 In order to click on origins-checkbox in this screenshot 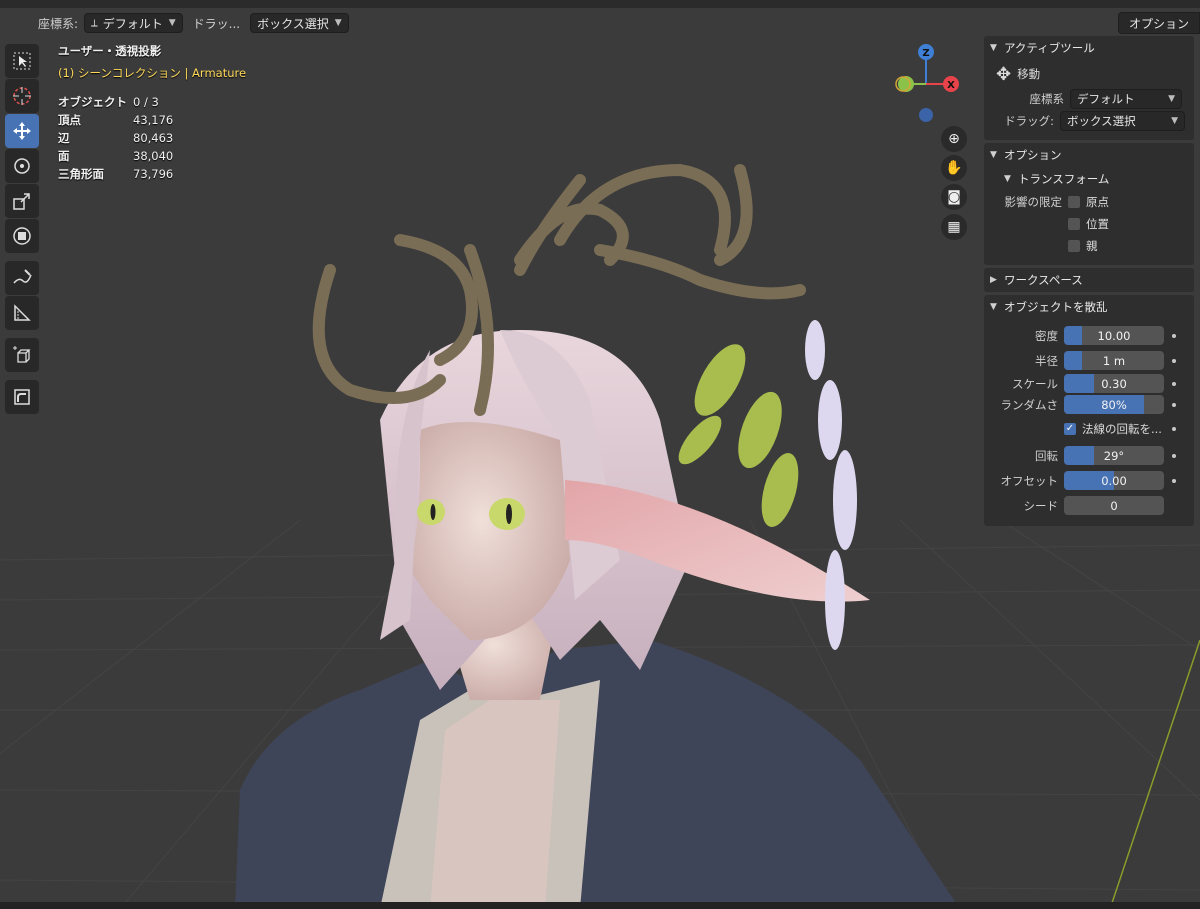, I will do `click(1074, 202)`.